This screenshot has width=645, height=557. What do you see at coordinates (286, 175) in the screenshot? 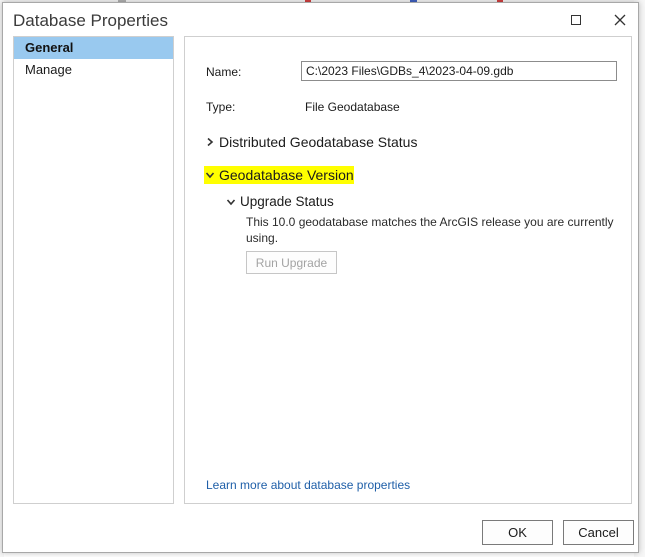
I see `geodatabase-version-title: Geodatabase Version` at bounding box center [286, 175].